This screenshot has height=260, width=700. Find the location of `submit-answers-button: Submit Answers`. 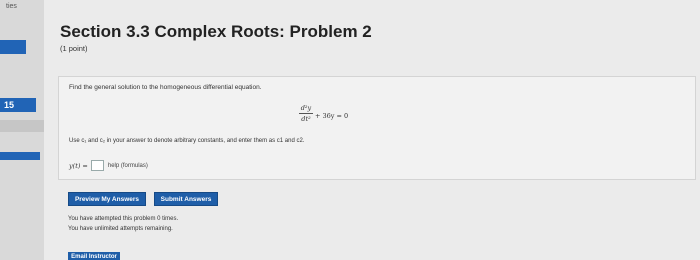

submit-answers-button: Submit Answers is located at coordinates (186, 199).